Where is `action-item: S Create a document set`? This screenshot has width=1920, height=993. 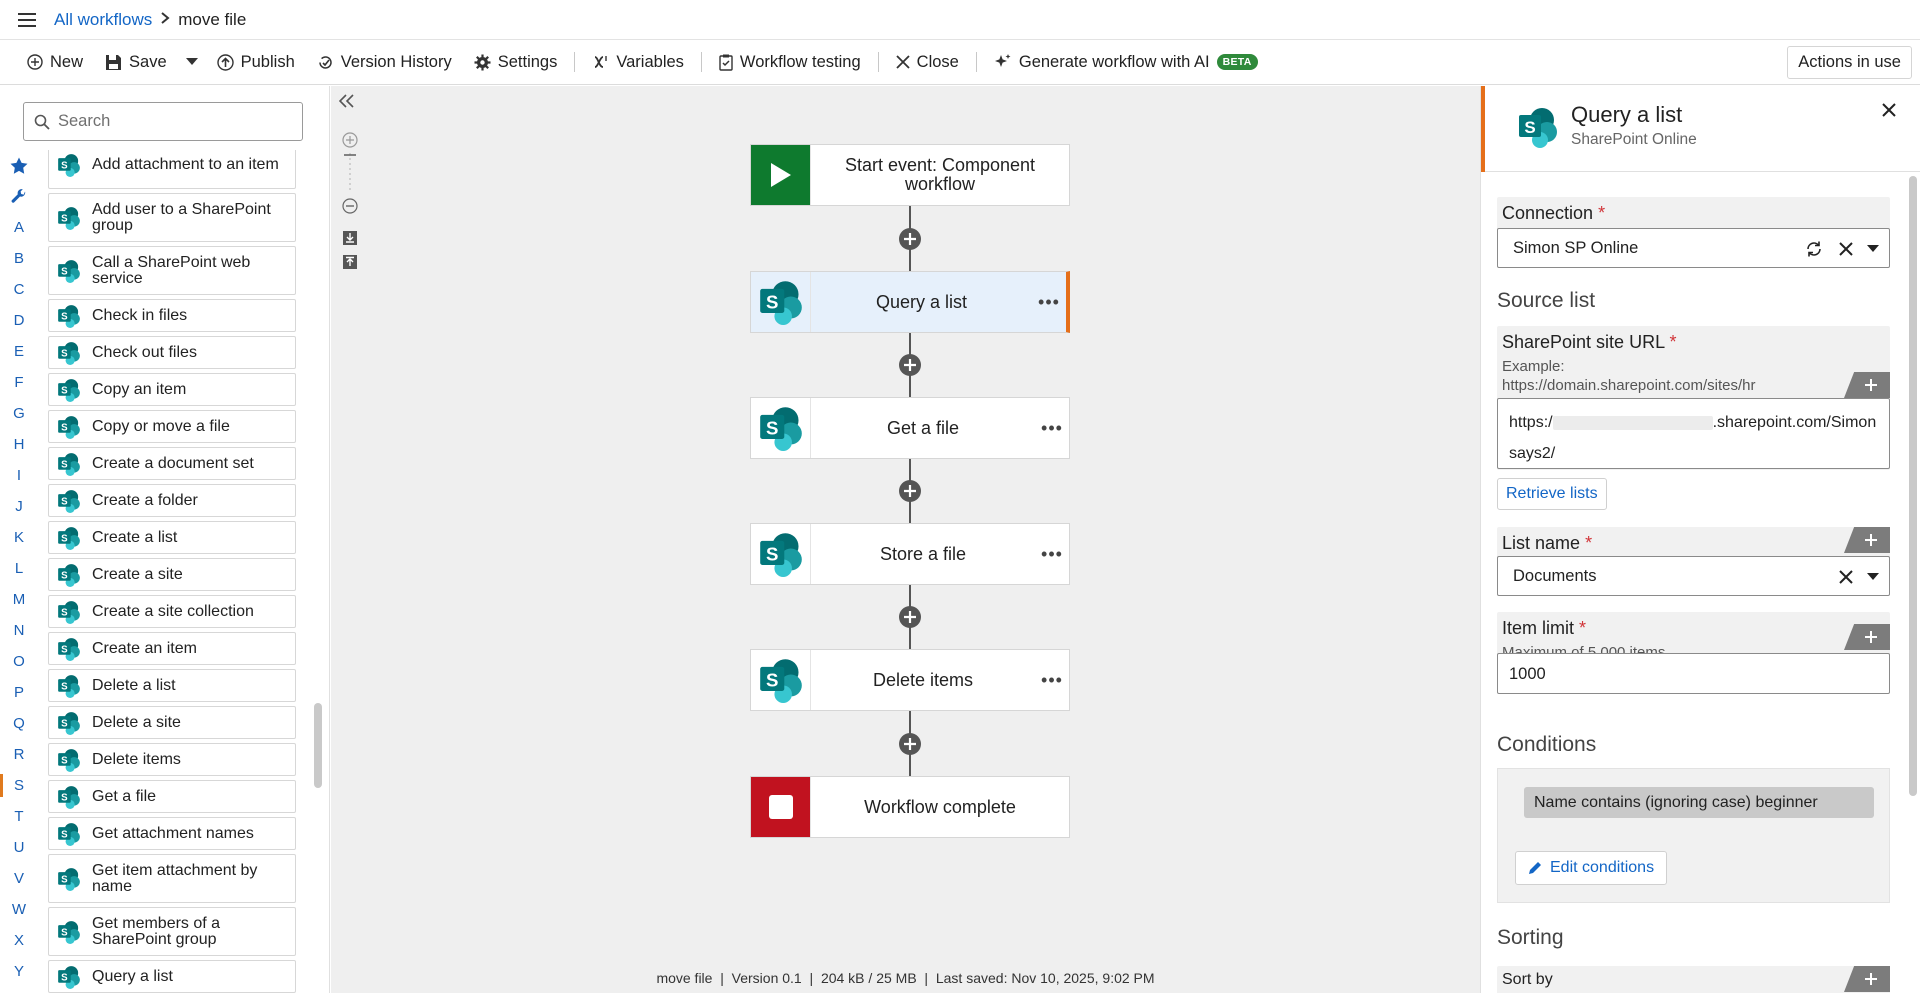 action-item: S Create a document set is located at coordinates (172, 463).